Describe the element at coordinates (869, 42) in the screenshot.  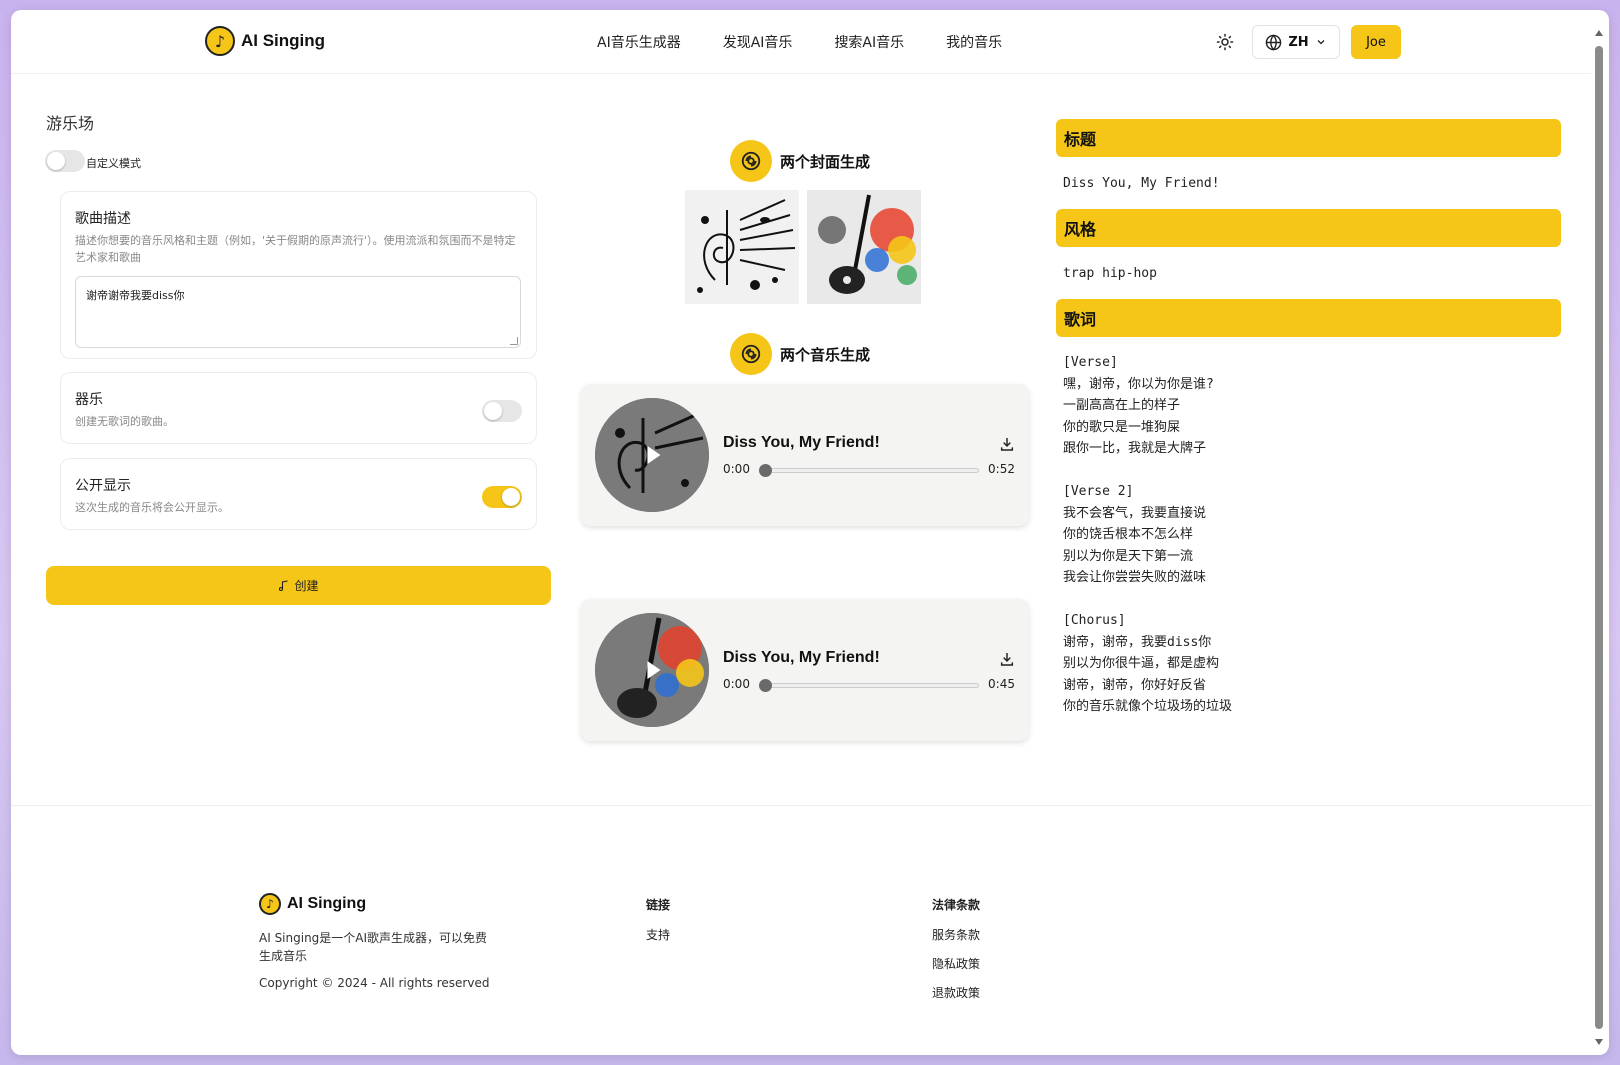
I see `nav-search-ai-music: 搜索AI音乐` at that location.